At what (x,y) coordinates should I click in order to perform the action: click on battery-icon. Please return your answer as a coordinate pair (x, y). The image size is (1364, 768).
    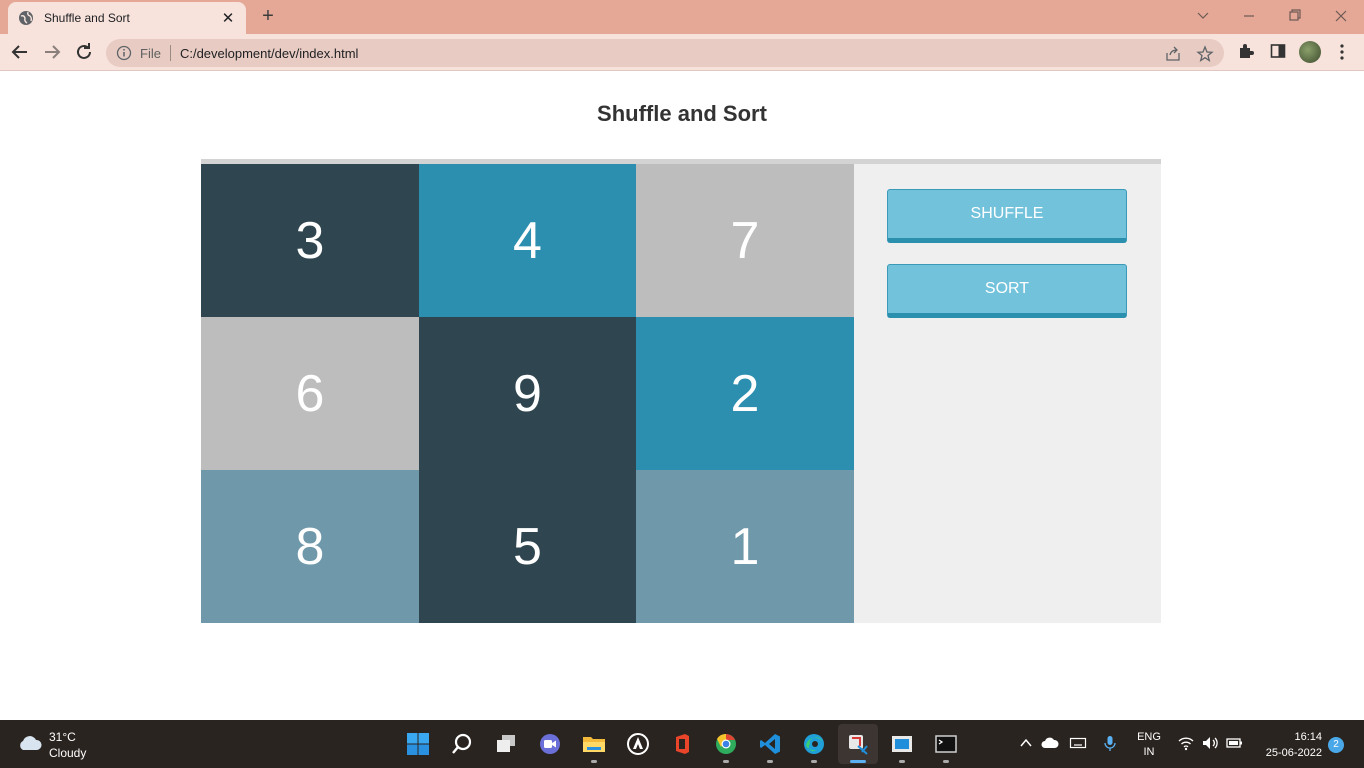
    Looking at the image, I should click on (1234, 743).